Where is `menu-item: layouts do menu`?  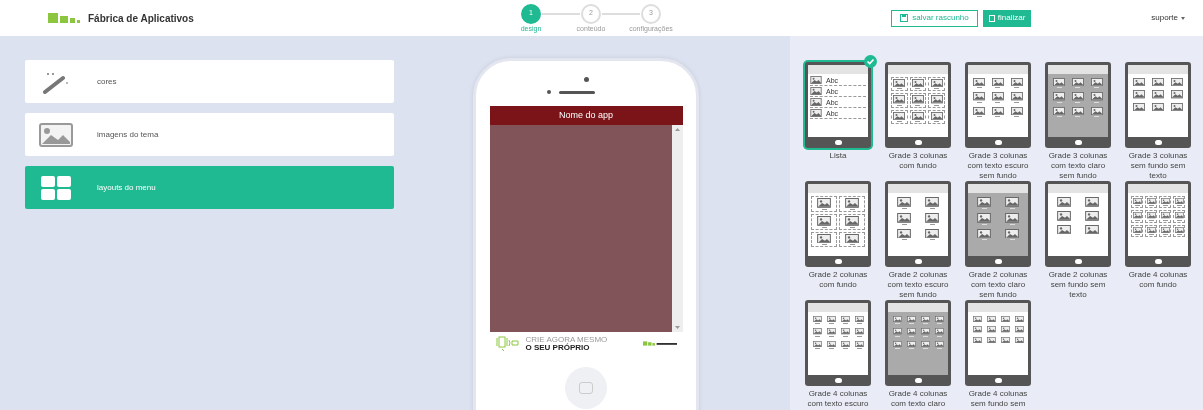 menu-item: layouts do menu is located at coordinates (209, 187).